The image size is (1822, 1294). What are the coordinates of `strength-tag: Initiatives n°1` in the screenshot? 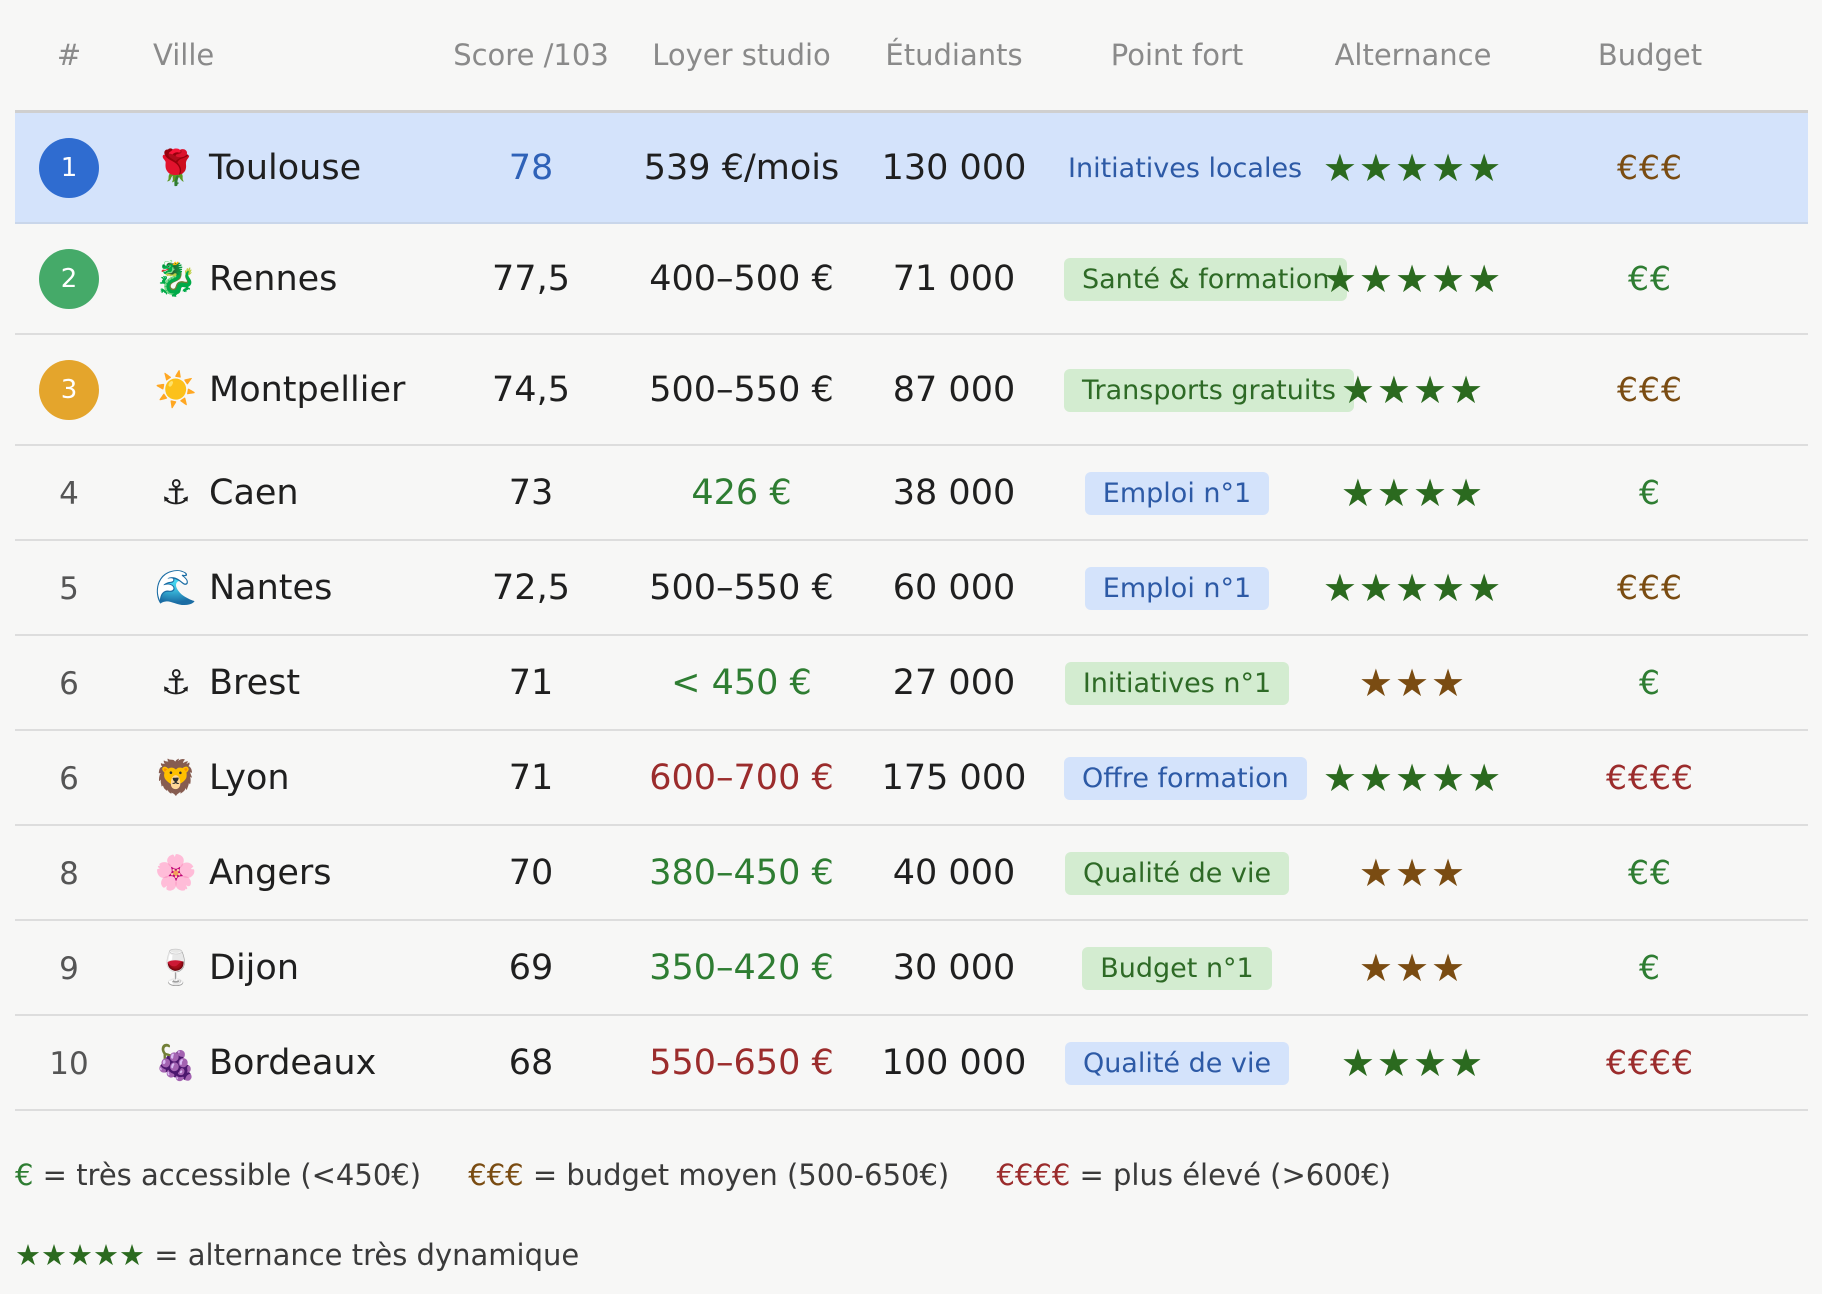 It's located at (1177, 683).